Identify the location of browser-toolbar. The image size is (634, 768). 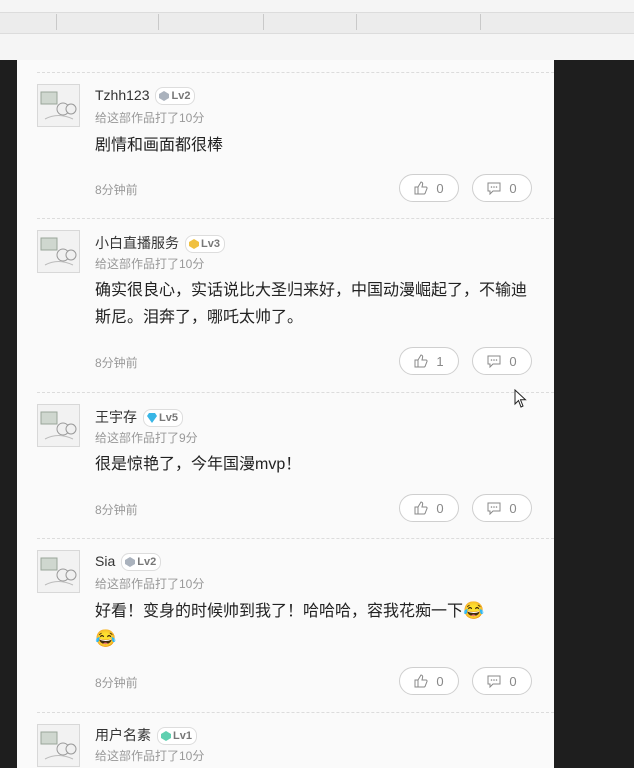
(317, 30).